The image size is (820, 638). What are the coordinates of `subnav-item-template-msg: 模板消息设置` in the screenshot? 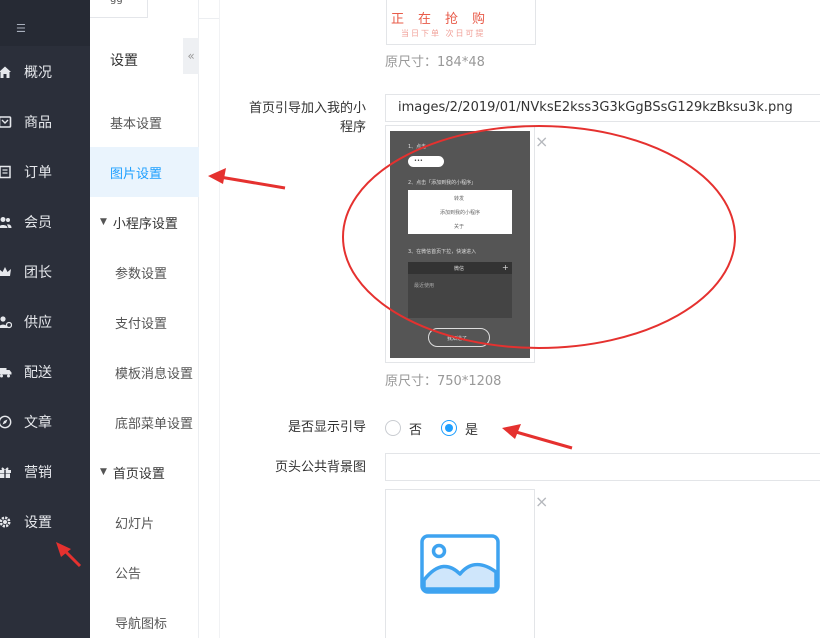 It's located at (144, 372).